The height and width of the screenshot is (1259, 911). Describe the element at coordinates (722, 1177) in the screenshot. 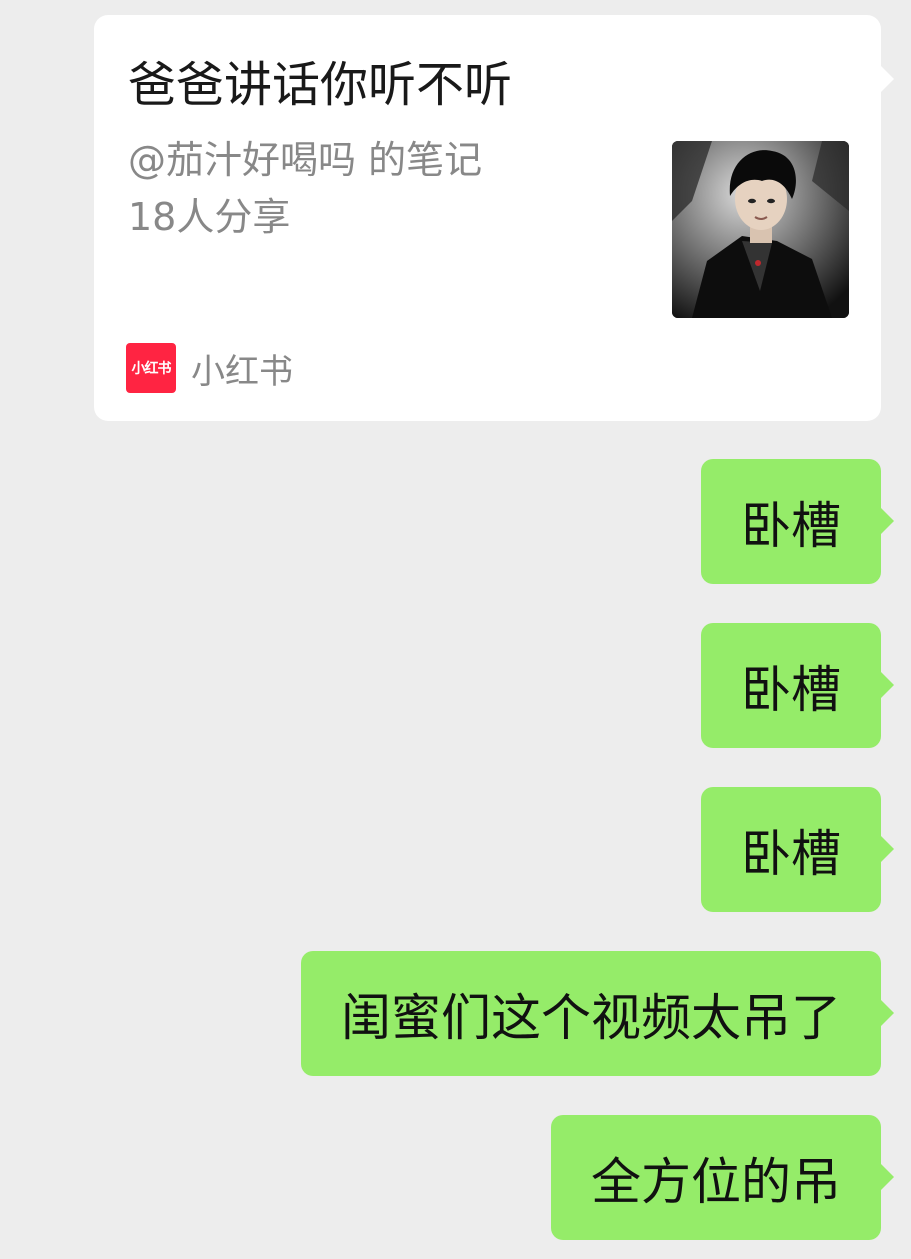

I see `message-bubble-outgoing: 全方位的吊` at that location.